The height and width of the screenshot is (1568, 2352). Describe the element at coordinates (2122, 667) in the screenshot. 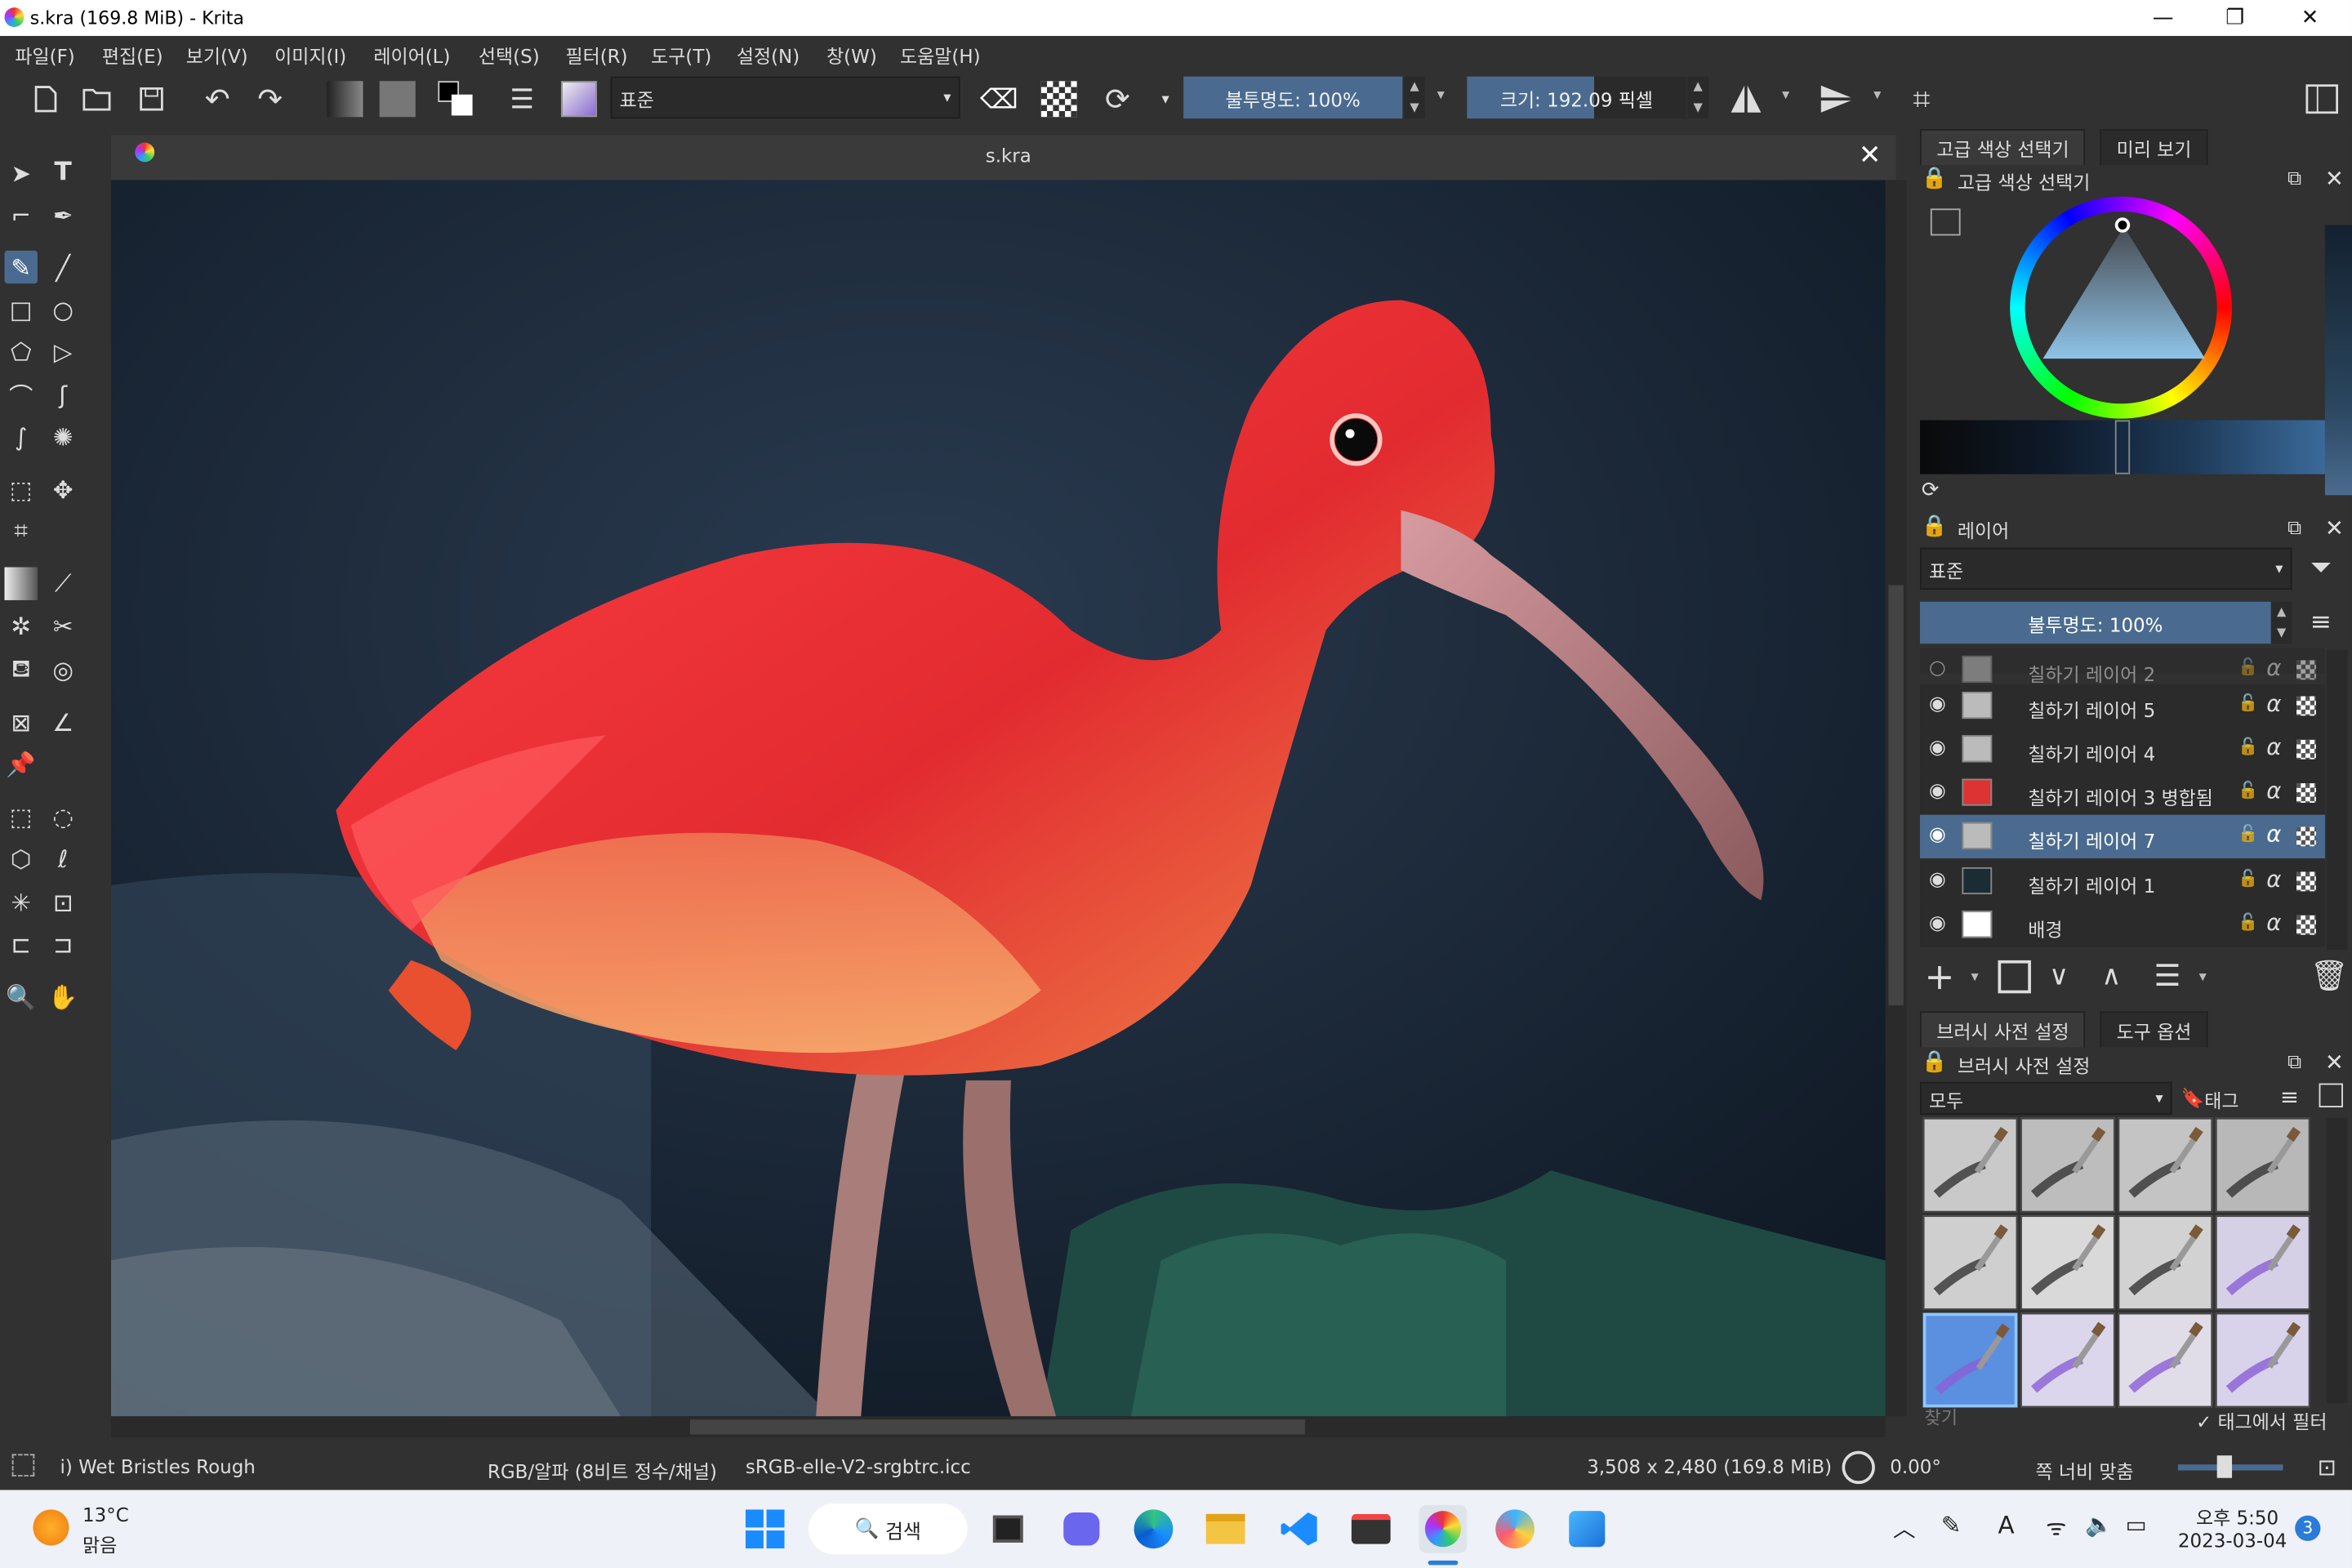

I see `layer-row: ○ 칠하기 레이어 2 🔓 α` at that location.